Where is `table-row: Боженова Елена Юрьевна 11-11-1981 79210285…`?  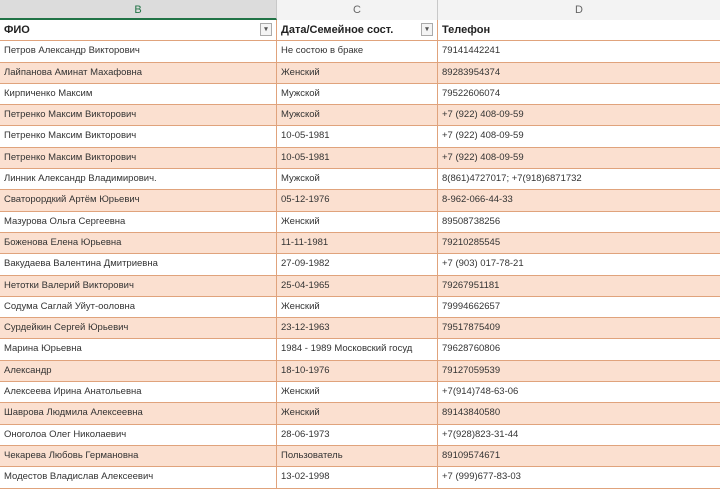 table-row: Боженова Елена Юрьевна 11-11-1981 79210285… is located at coordinates (360, 243).